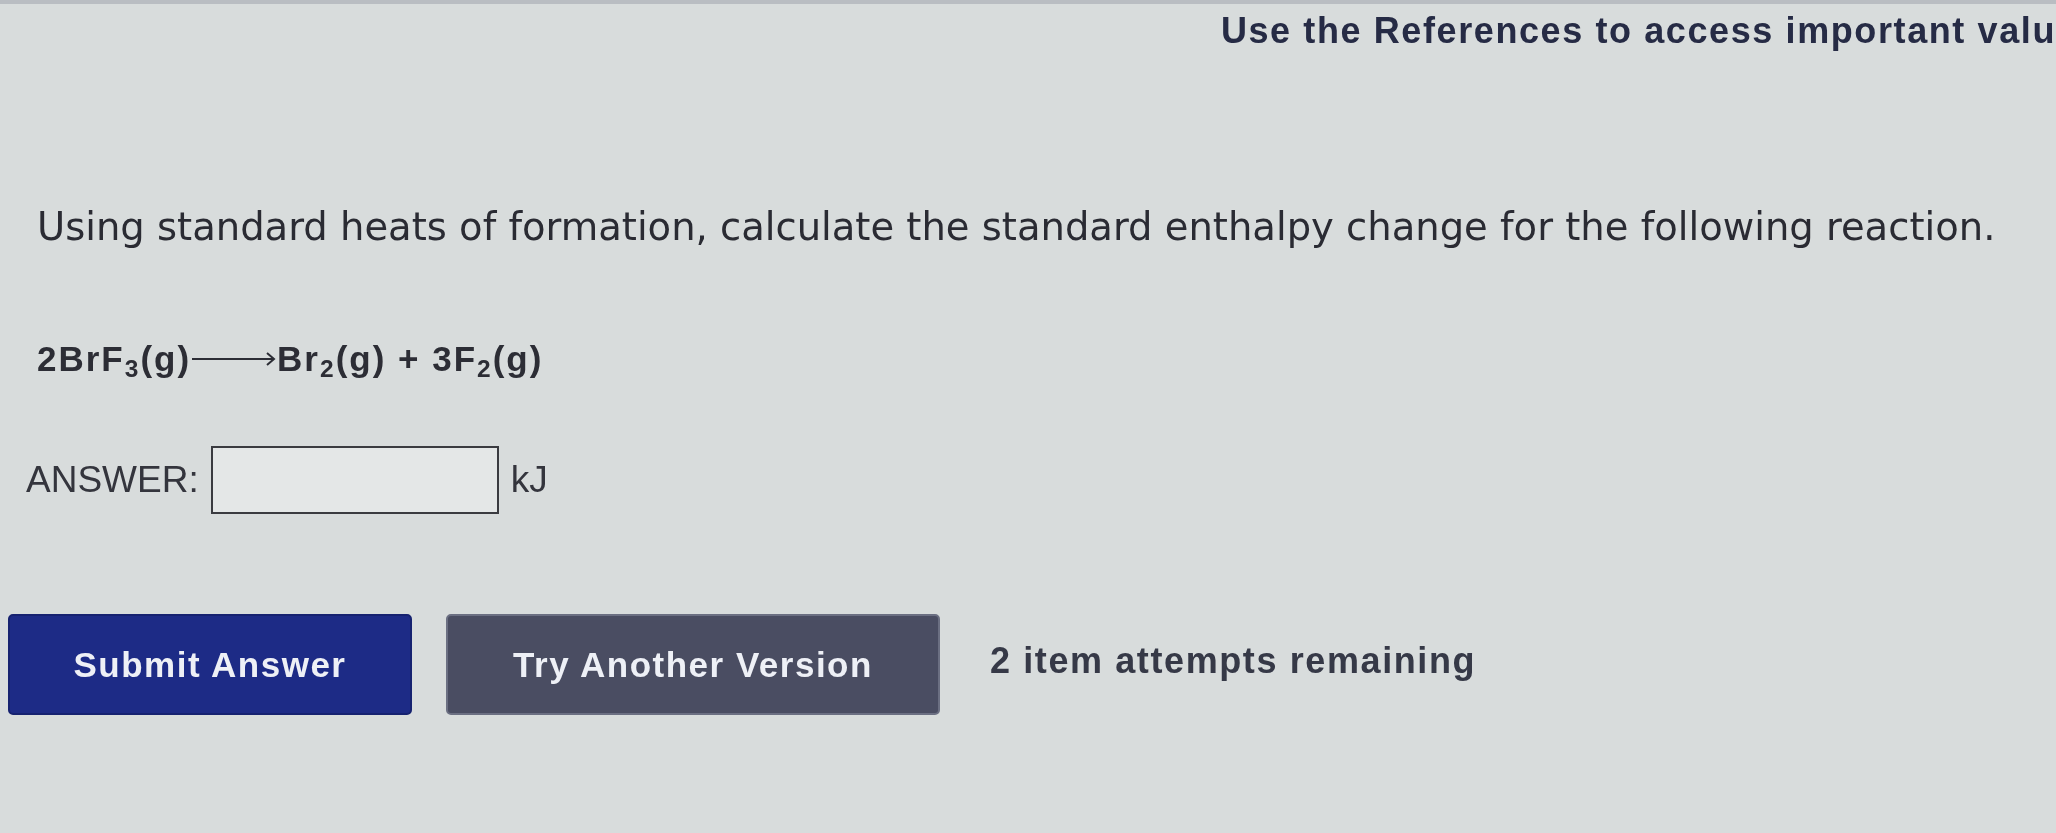 This screenshot has height=833, width=2056. I want to click on products-formula: Br$_{2}$(g) + 3F$_{2}$(g), so click(410, 359).